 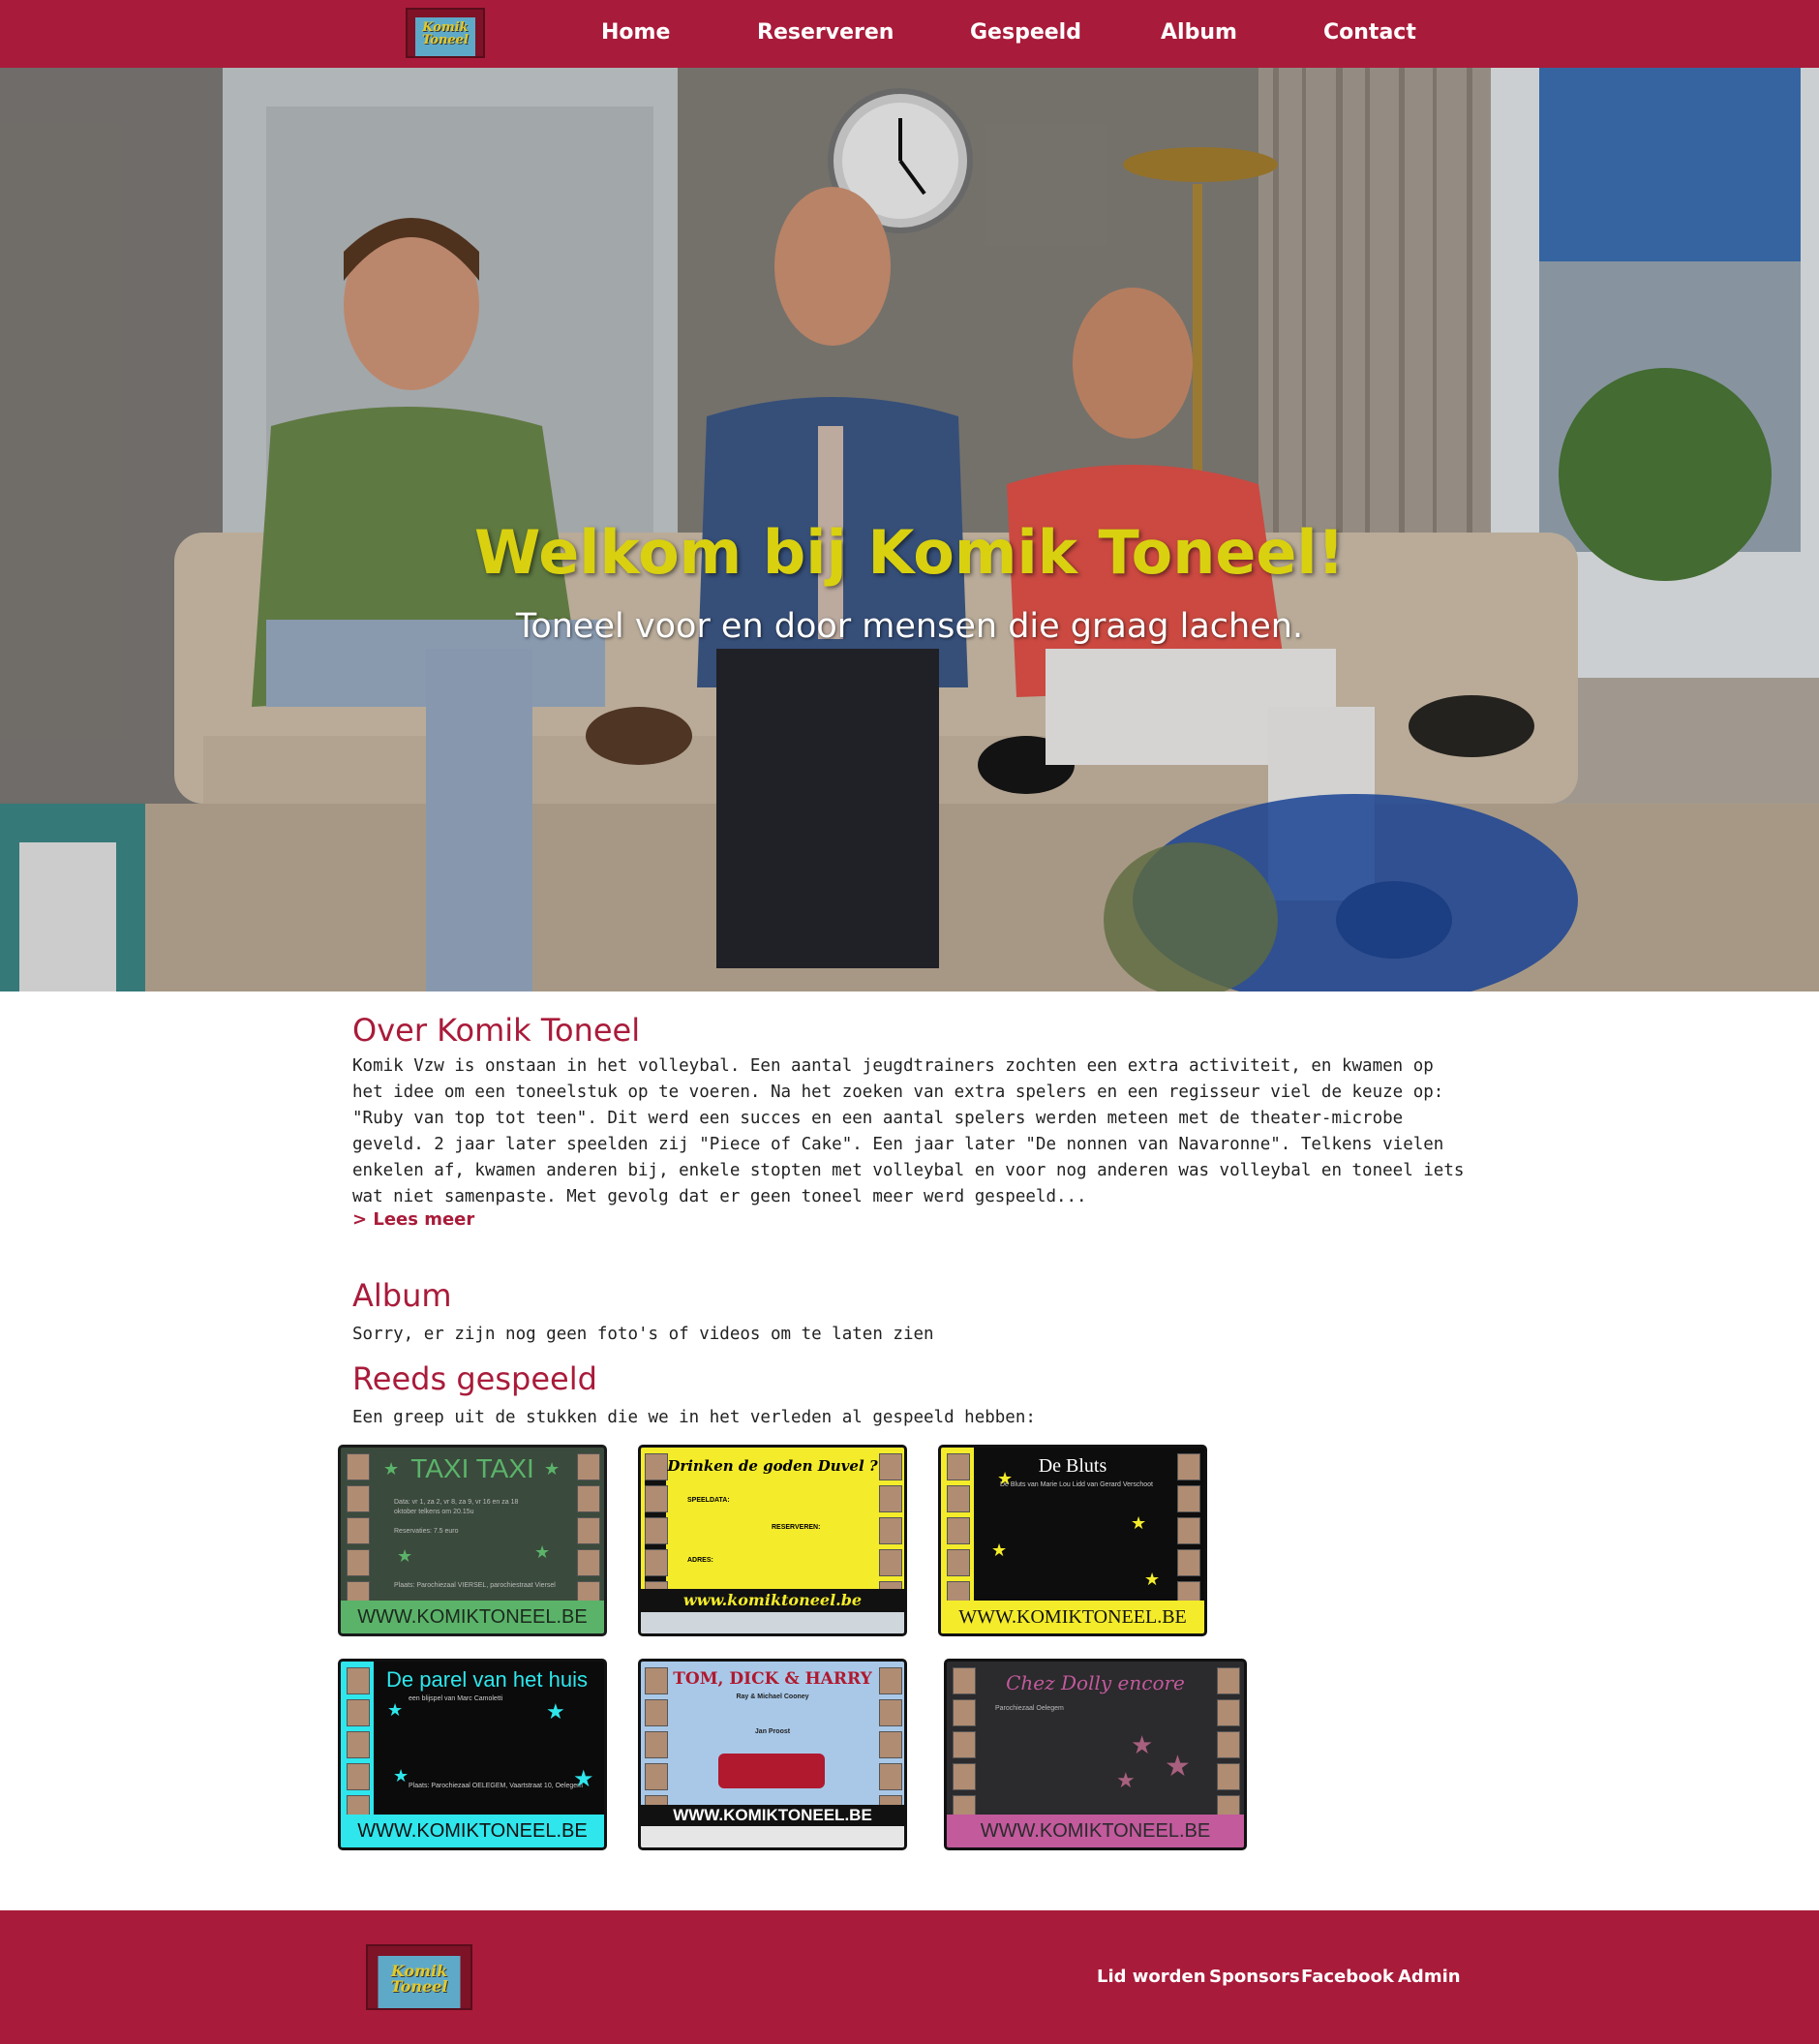 I want to click on hero-title: Welkom bij Komik Toneel!, so click(x=910, y=552).